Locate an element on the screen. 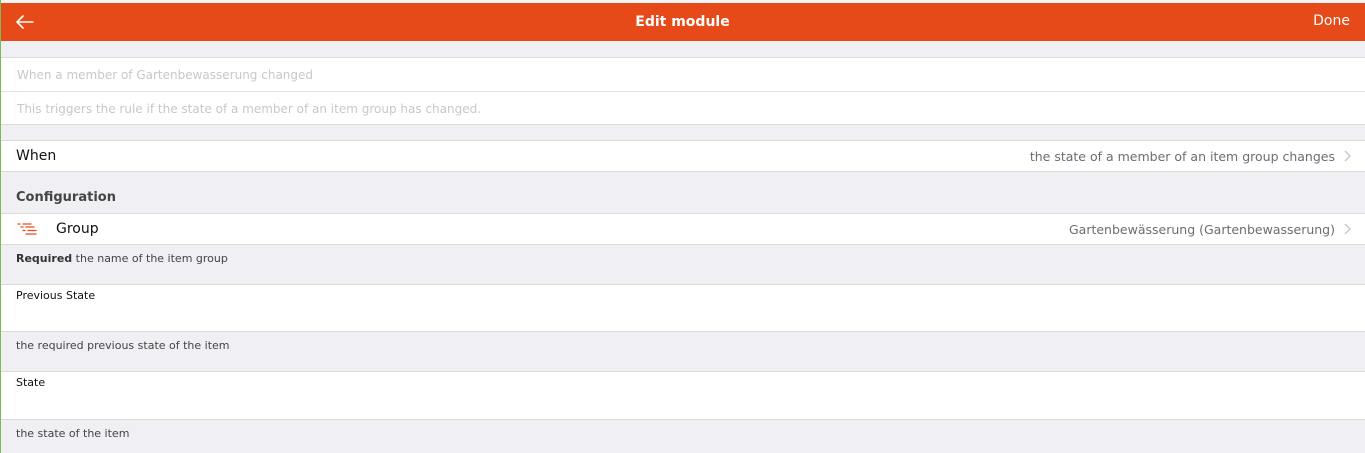  state-field: State is located at coordinates (683, 395).